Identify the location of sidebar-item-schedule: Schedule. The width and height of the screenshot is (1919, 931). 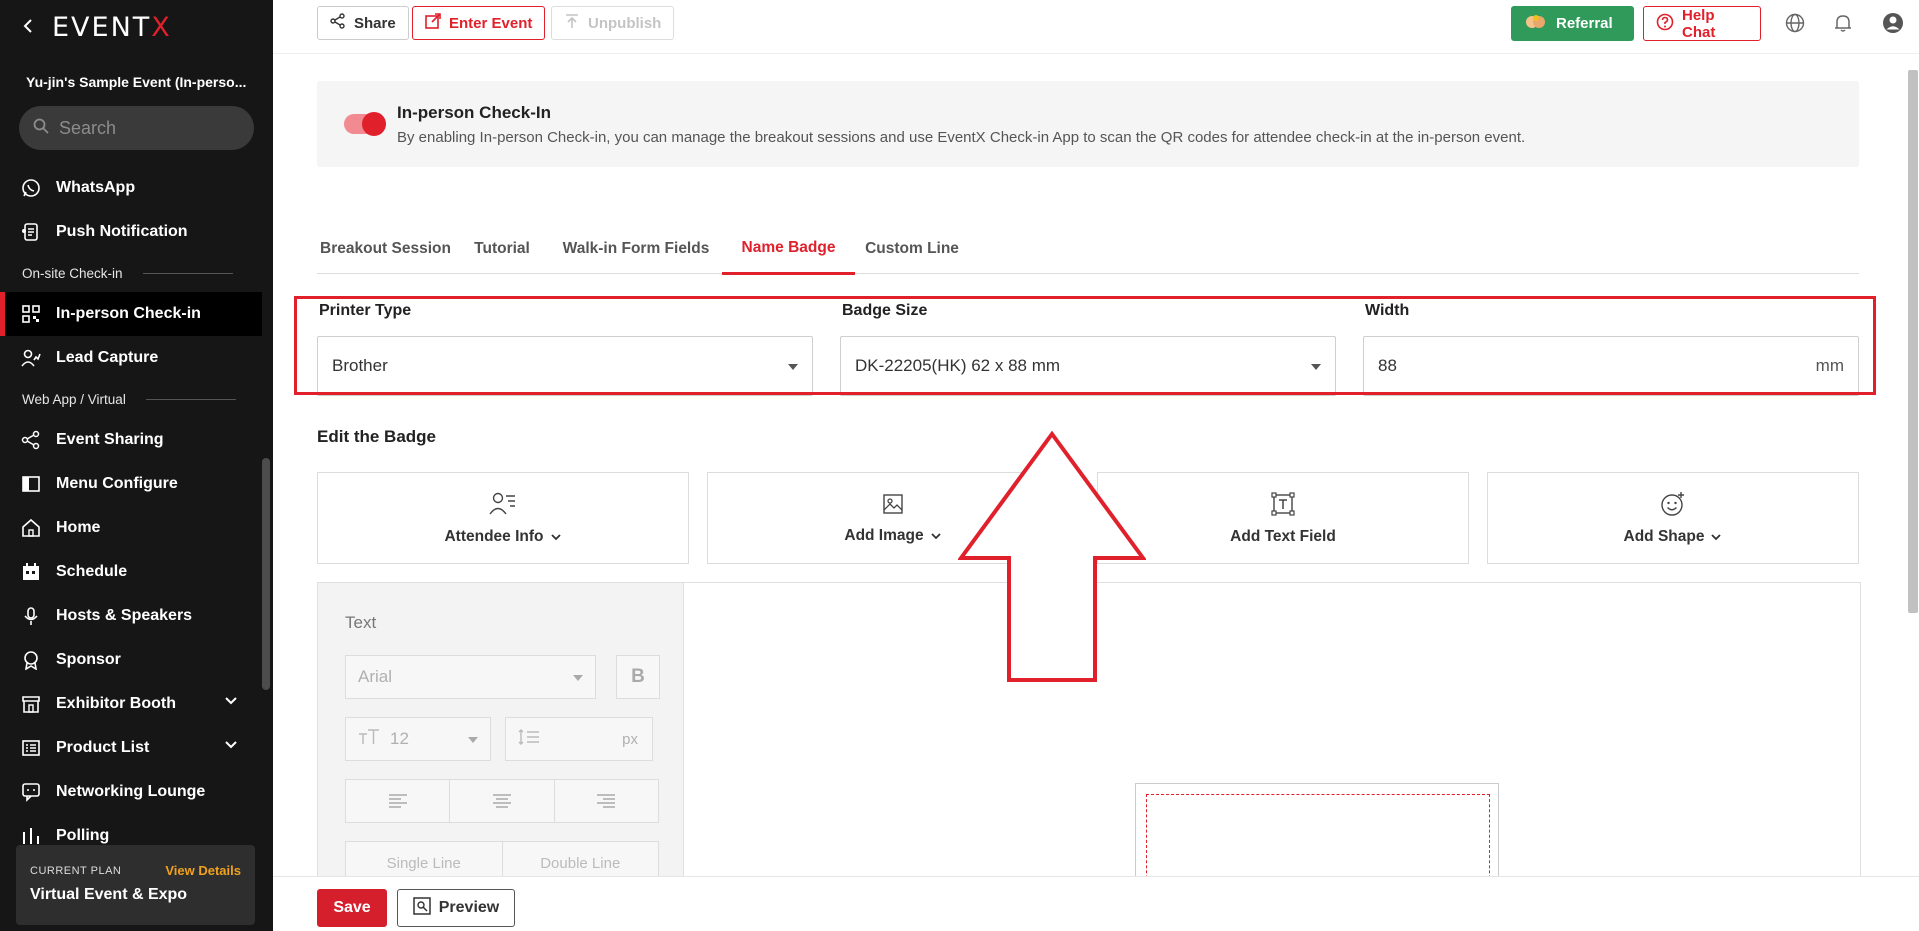
(131, 572).